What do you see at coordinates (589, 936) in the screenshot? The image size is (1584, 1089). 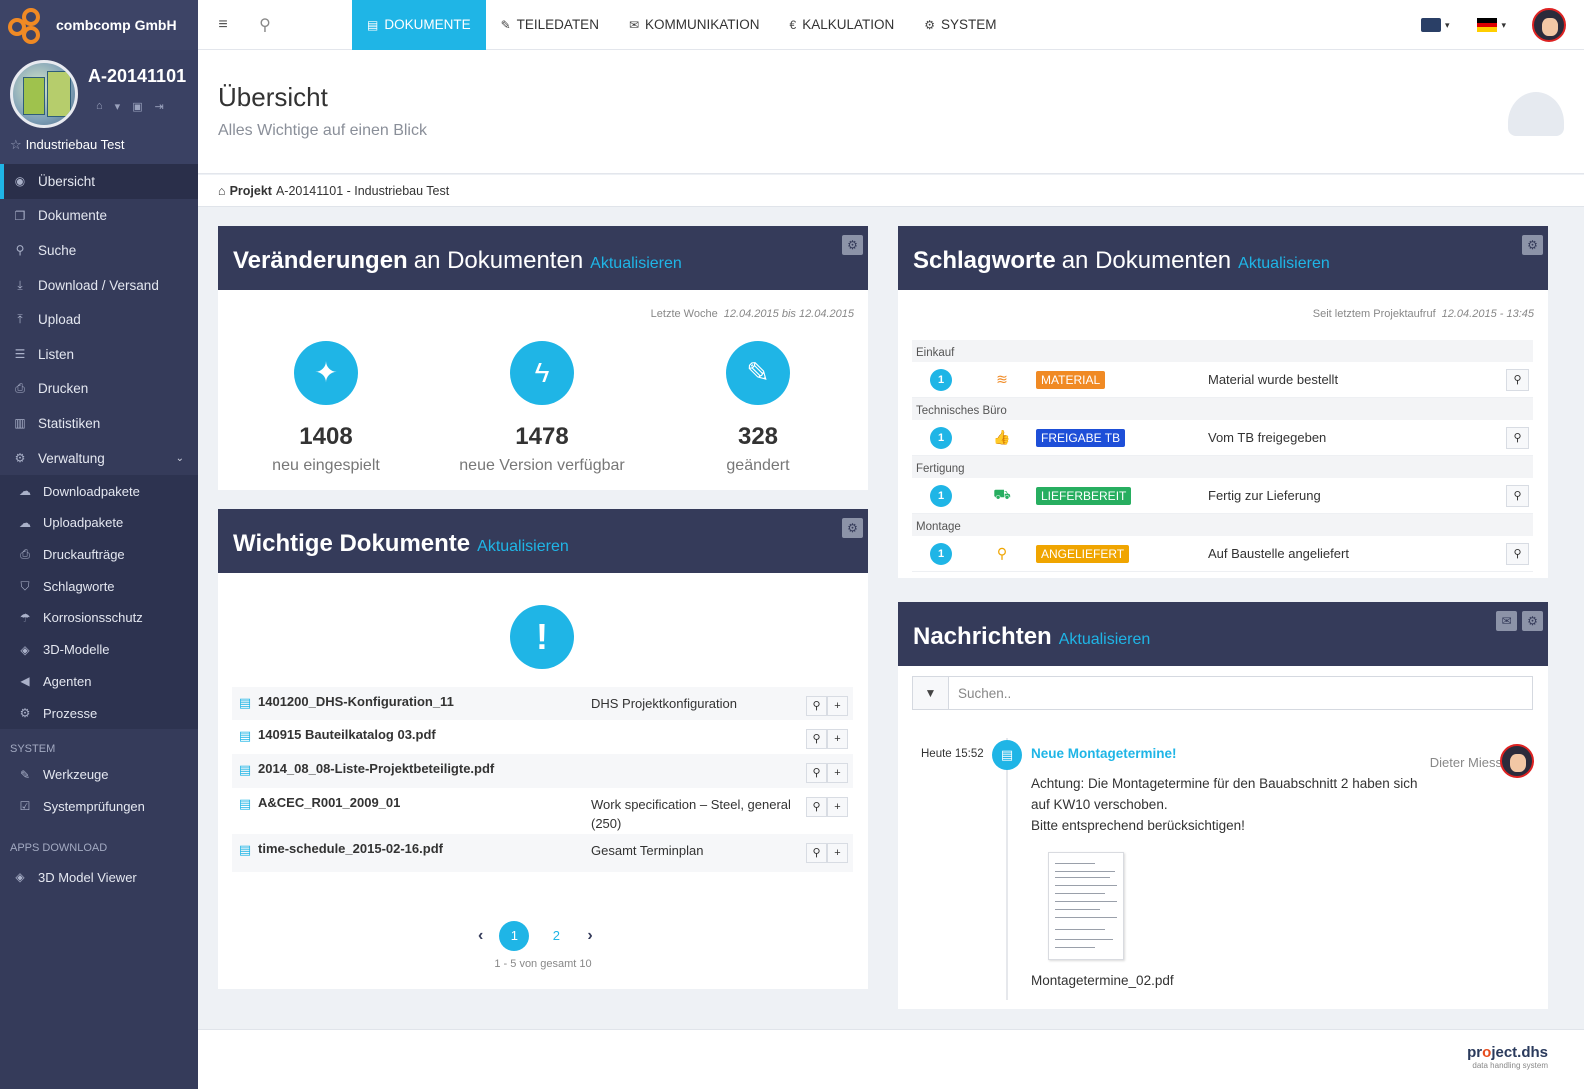 I see `chevron-right-icon: ›` at bounding box center [589, 936].